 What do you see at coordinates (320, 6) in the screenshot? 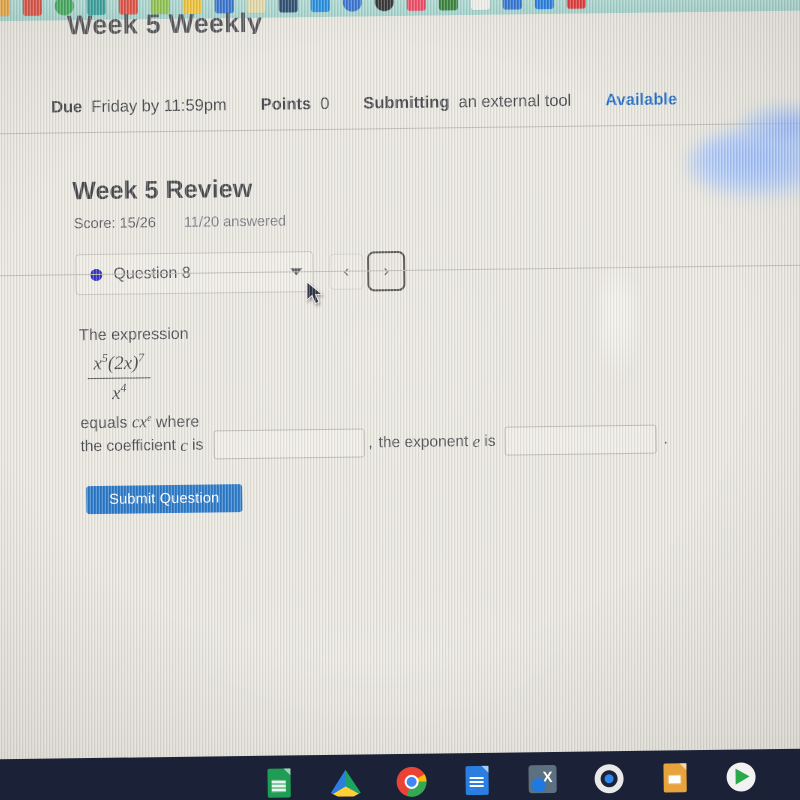
I see `bookmark-favicon-blue-o` at bounding box center [320, 6].